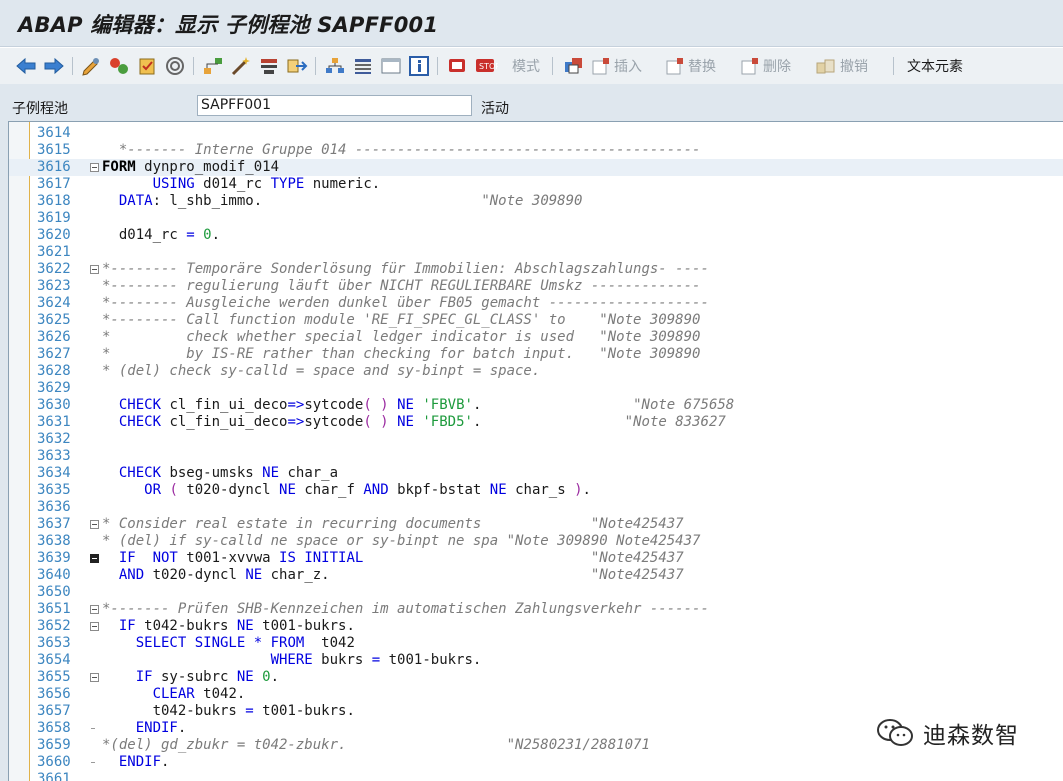  What do you see at coordinates (335, 66) in the screenshot?
I see `object-list-icon` at bounding box center [335, 66].